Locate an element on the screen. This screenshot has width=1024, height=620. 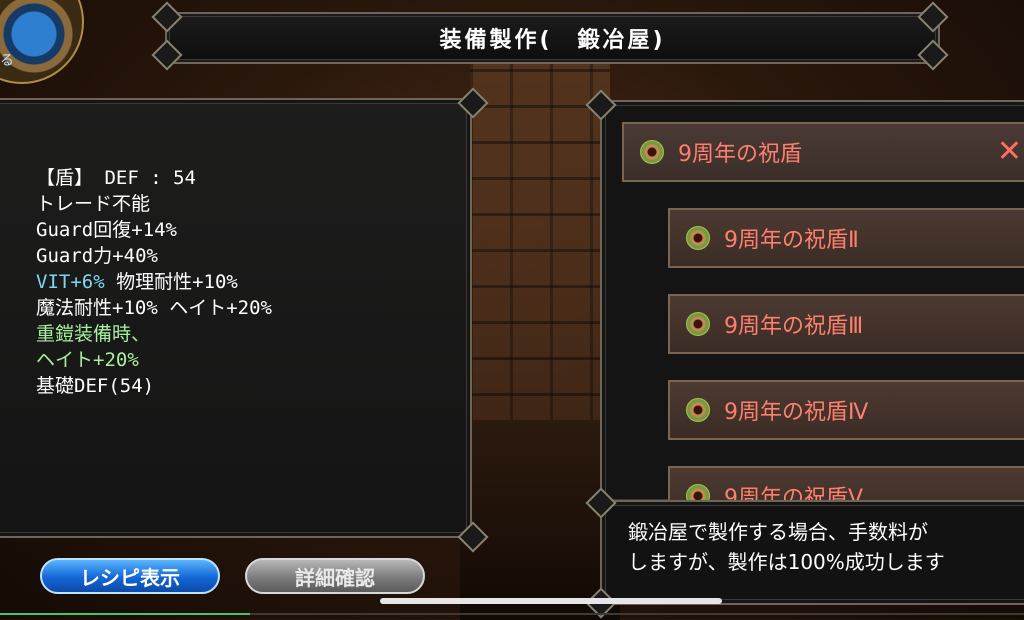
message-line: しますが、製作は100%成功します is located at coordinates (786, 562).